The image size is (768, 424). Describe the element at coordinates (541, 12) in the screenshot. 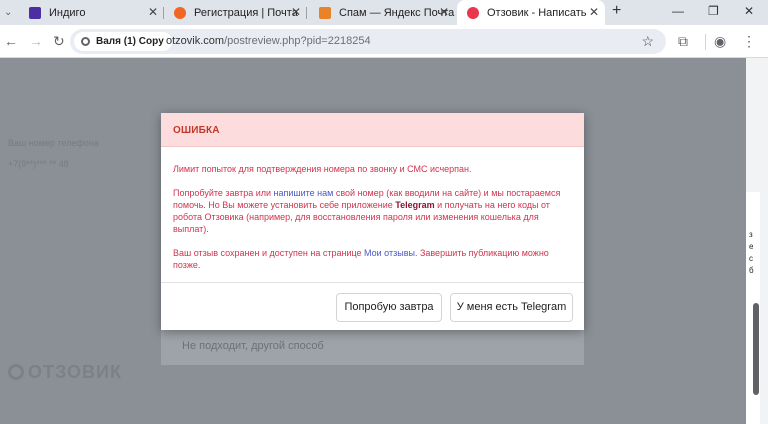

I see `tab-title: Отзовик - Написать отзыв` at that location.